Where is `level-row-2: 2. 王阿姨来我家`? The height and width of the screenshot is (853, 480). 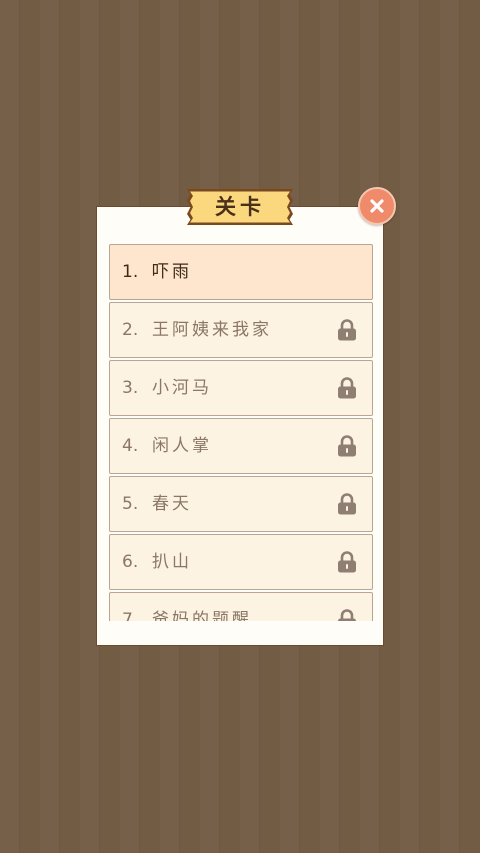
level-row-2: 2. 王阿姨来我家 is located at coordinates (241, 330).